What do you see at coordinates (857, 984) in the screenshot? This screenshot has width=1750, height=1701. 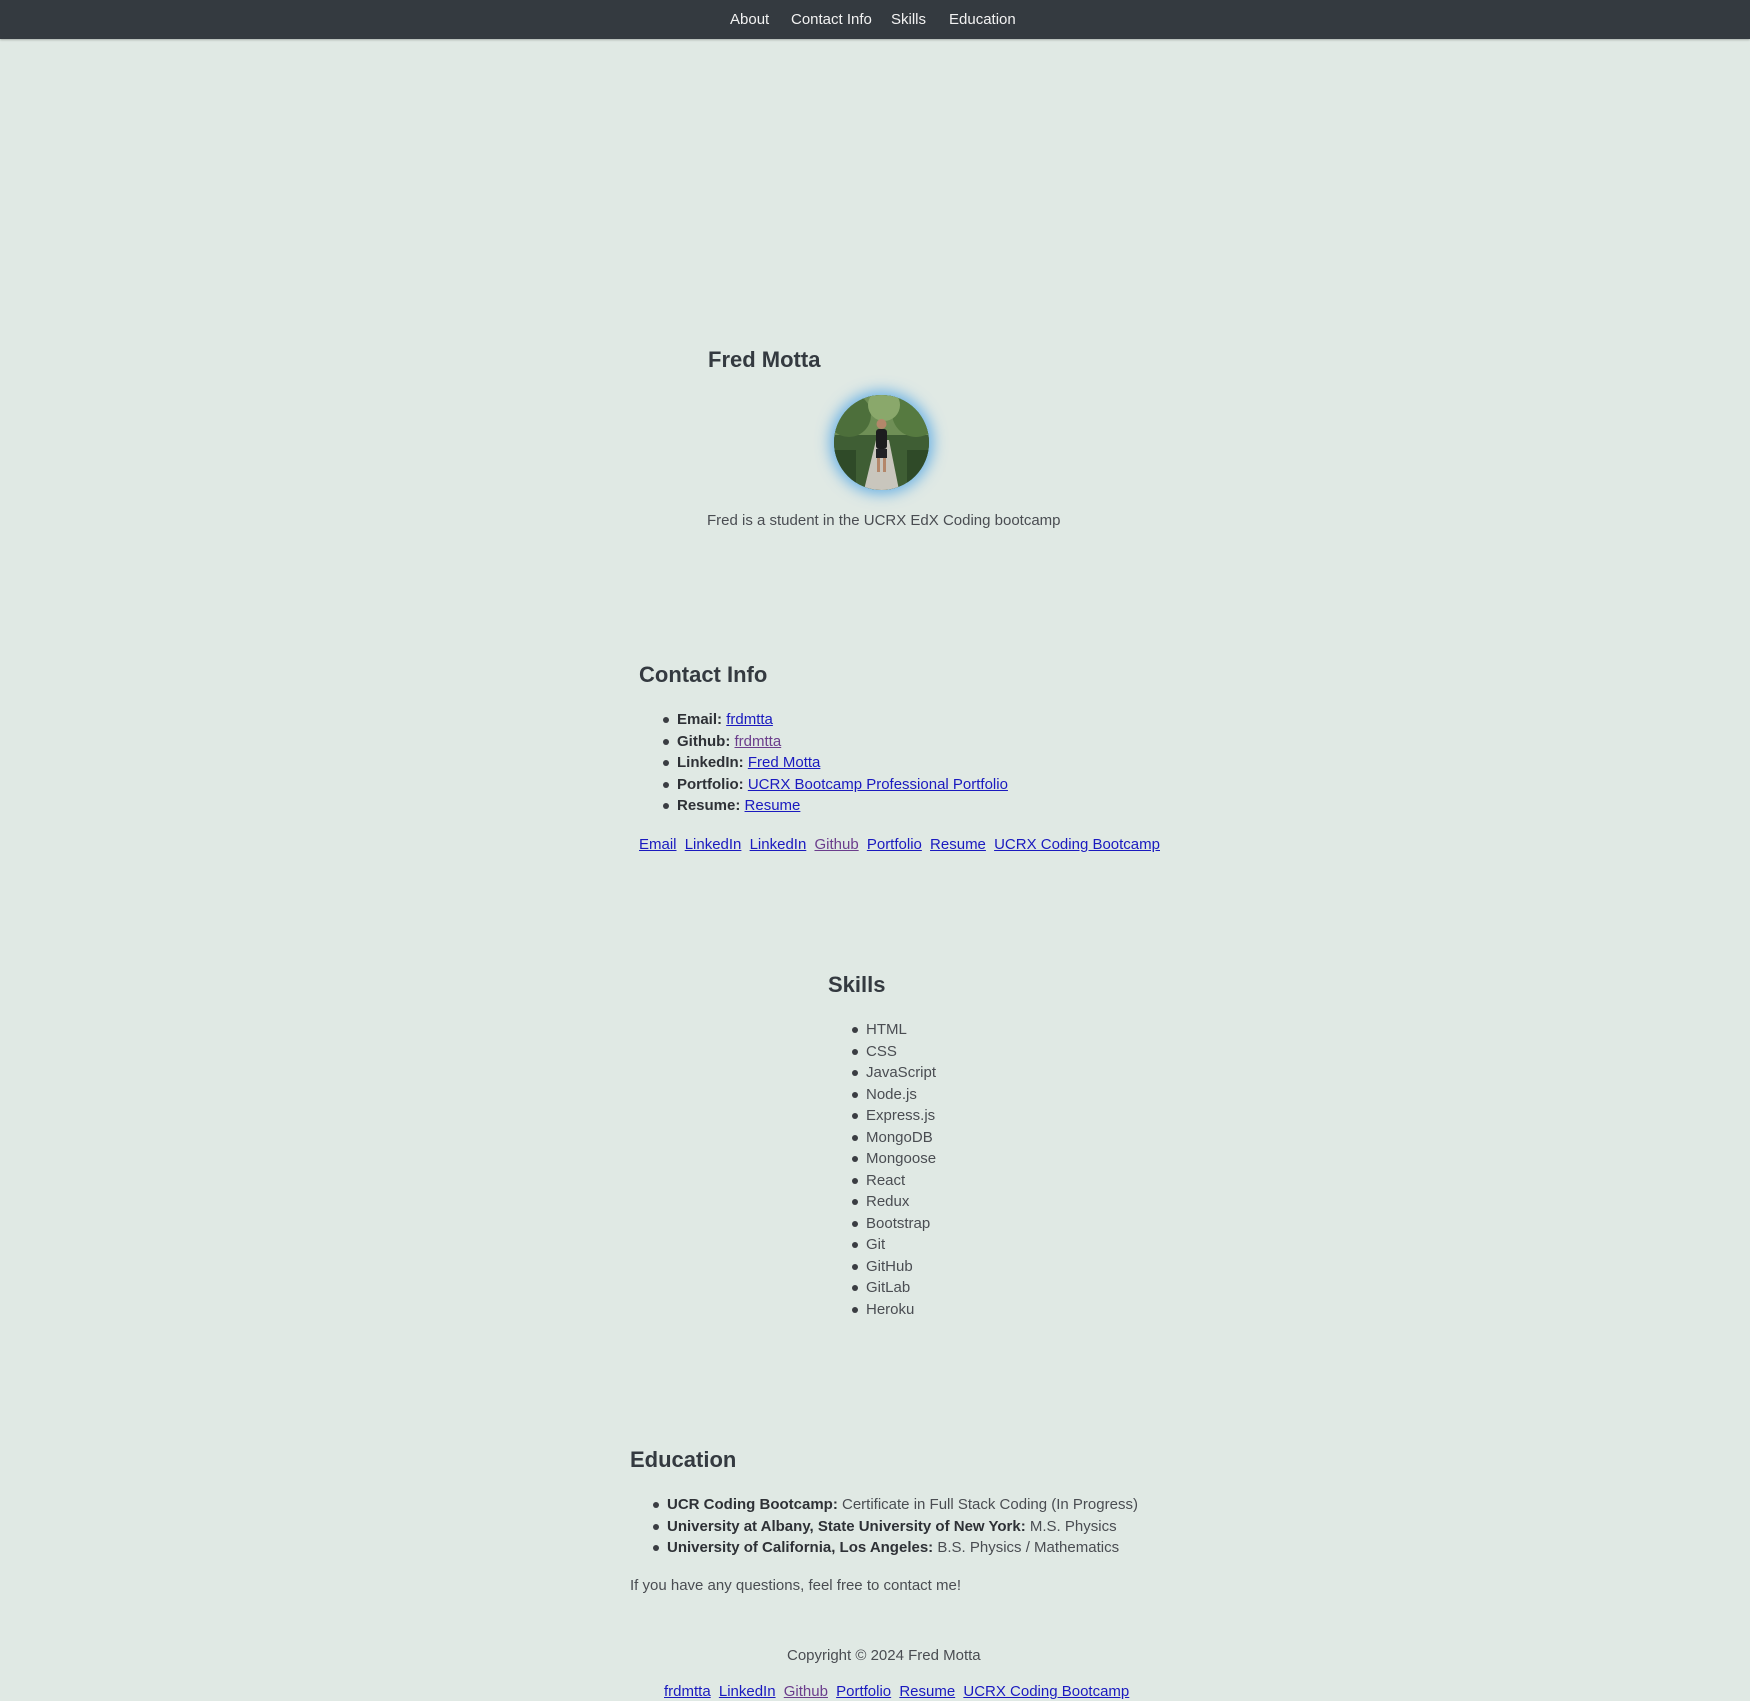 I see `skills-heading: Skills` at bounding box center [857, 984].